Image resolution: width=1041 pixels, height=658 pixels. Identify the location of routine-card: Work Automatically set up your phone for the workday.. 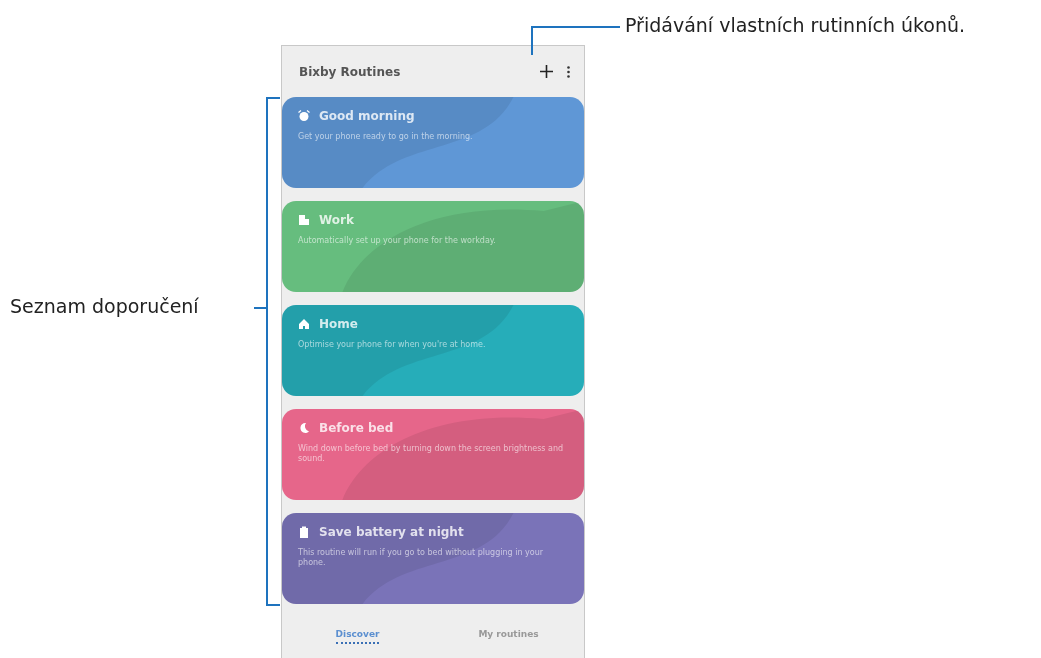
(433, 246).